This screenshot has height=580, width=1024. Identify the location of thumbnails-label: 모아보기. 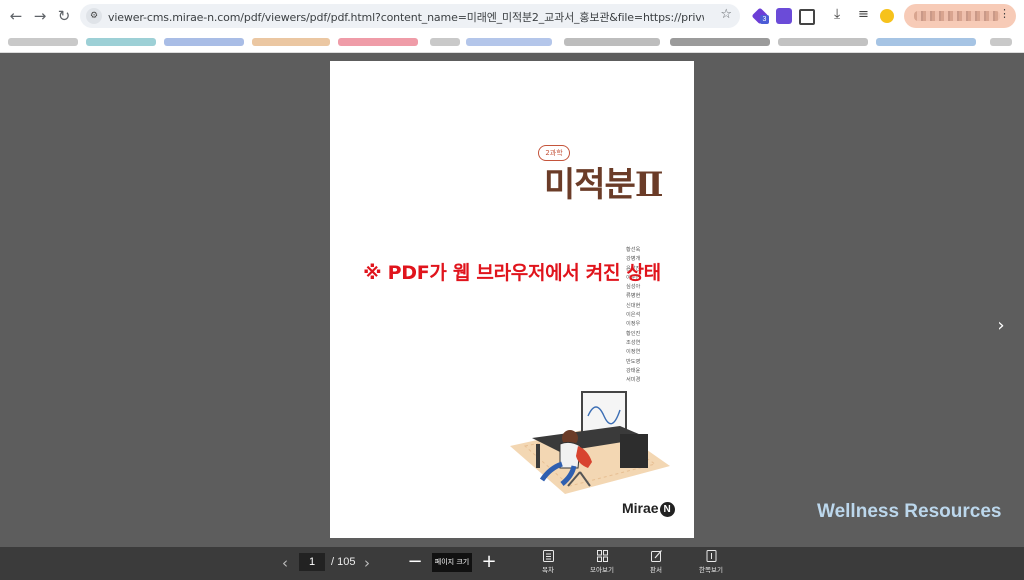
(602, 570).